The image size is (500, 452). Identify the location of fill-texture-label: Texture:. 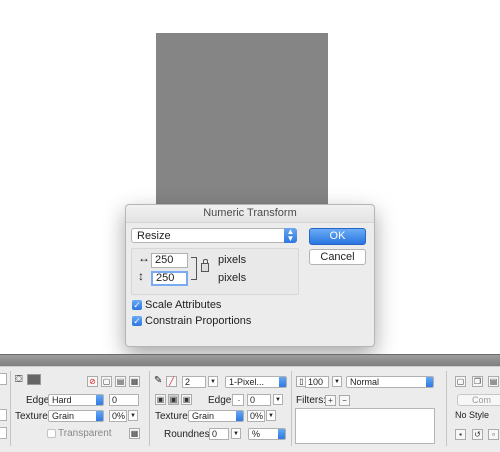
(33, 416).